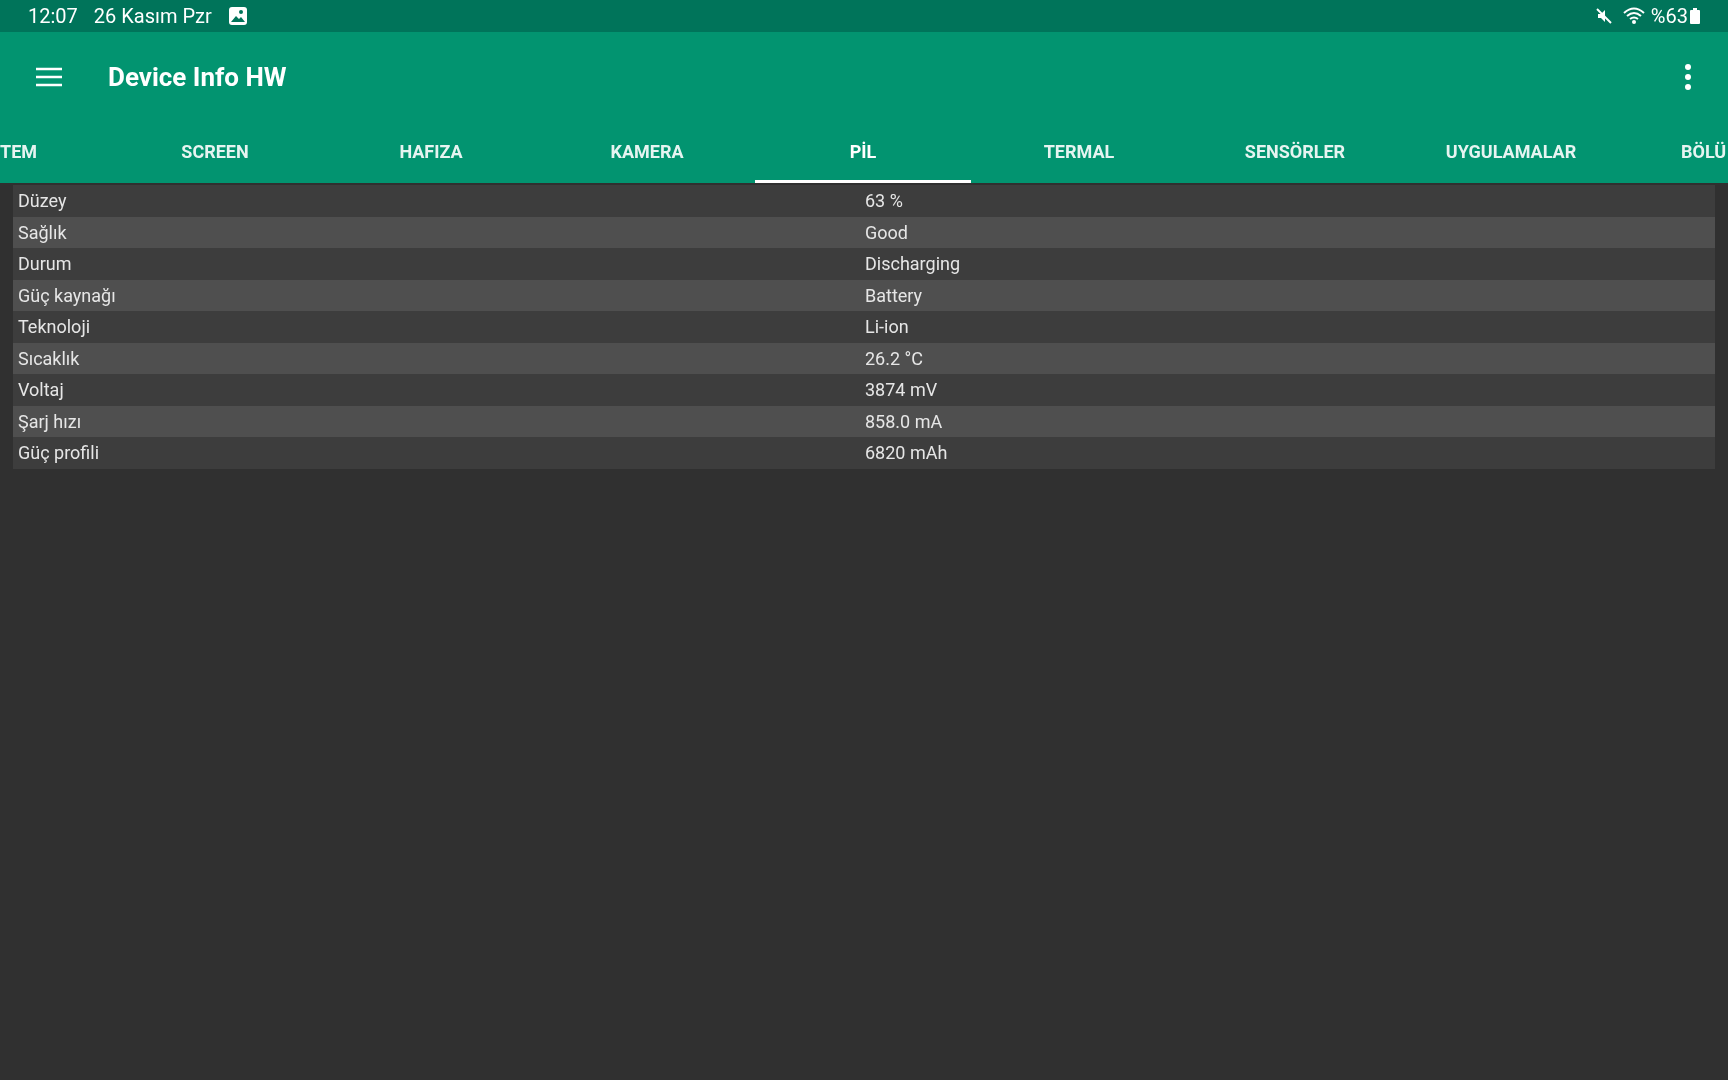  I want to click on tab: TERMAL, so click(1079, 152).